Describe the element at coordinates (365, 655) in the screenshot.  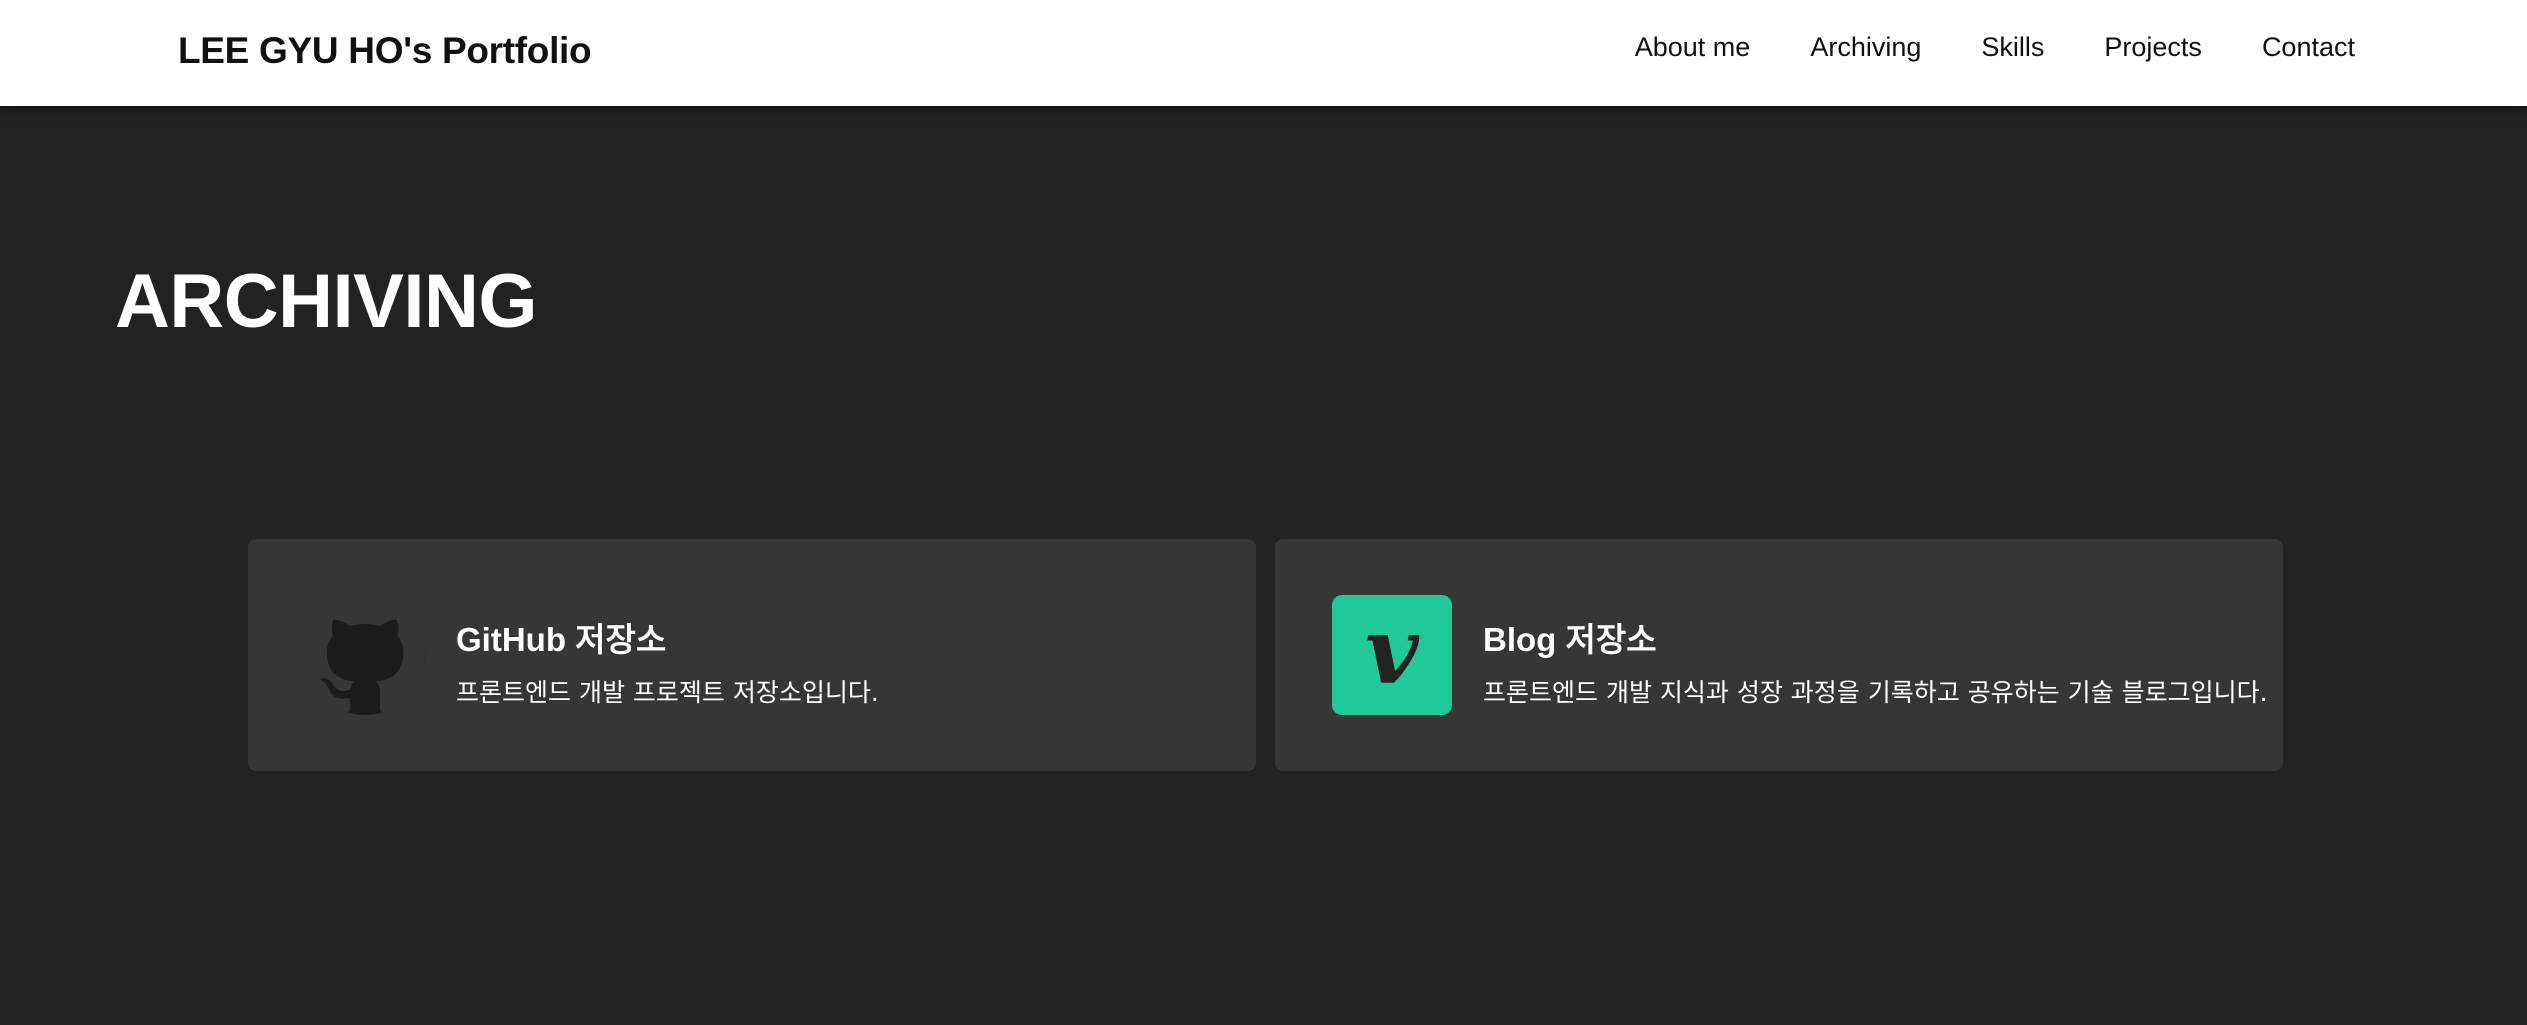
I see `github-icon` at that location.